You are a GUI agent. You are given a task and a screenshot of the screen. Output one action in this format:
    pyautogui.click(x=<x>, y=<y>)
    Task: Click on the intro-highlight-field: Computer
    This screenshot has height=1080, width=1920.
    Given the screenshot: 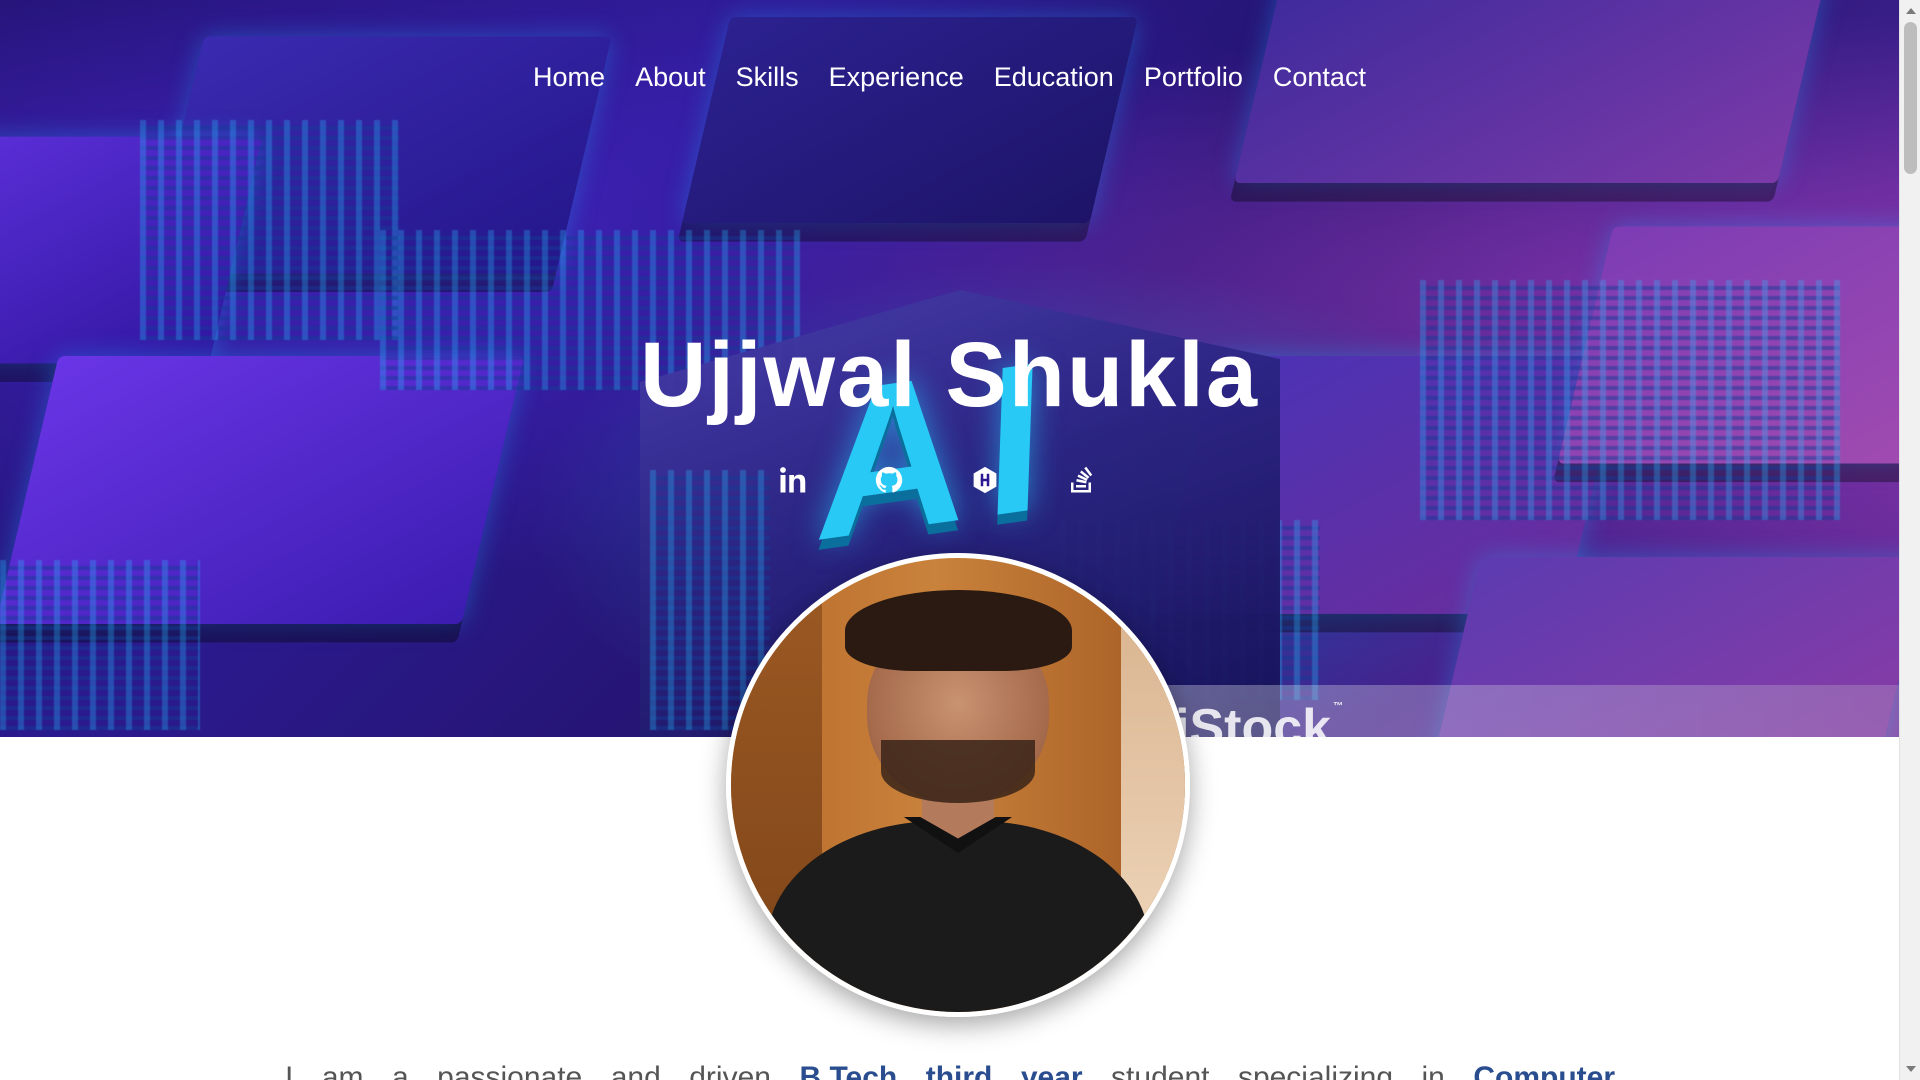 What is the action you would take?
    pyautogui.click(x=1544, y=1070)
    